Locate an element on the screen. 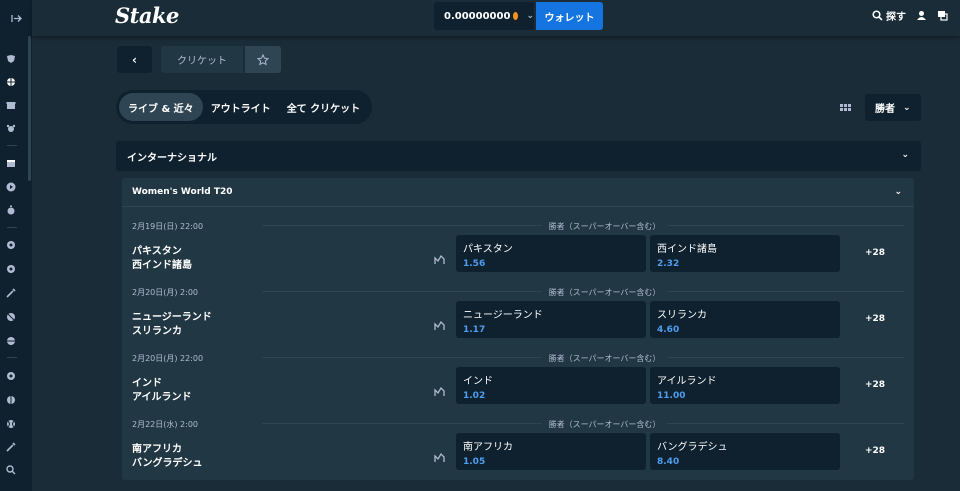  odds-button-away: 西インド諸島 2.32 is located at coordinates (745, 253).